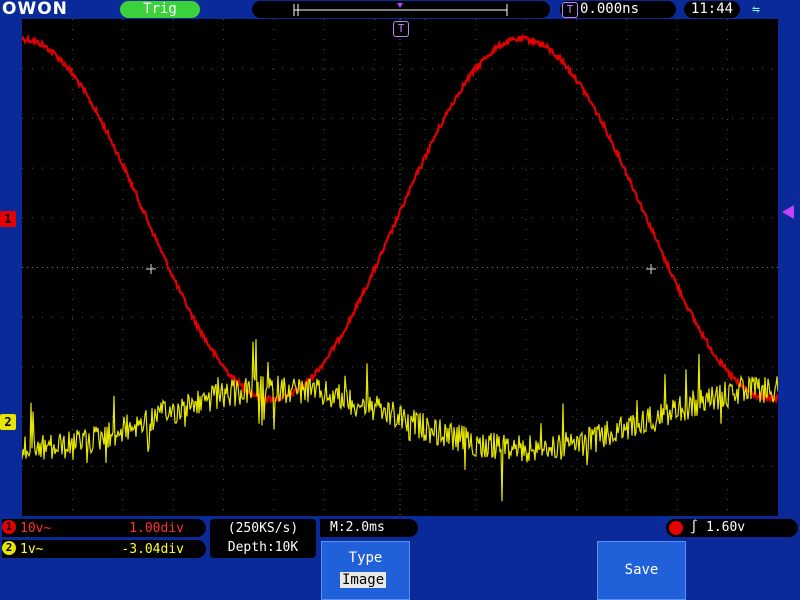  I want to click on clock: 11:44, so click(712, 9).